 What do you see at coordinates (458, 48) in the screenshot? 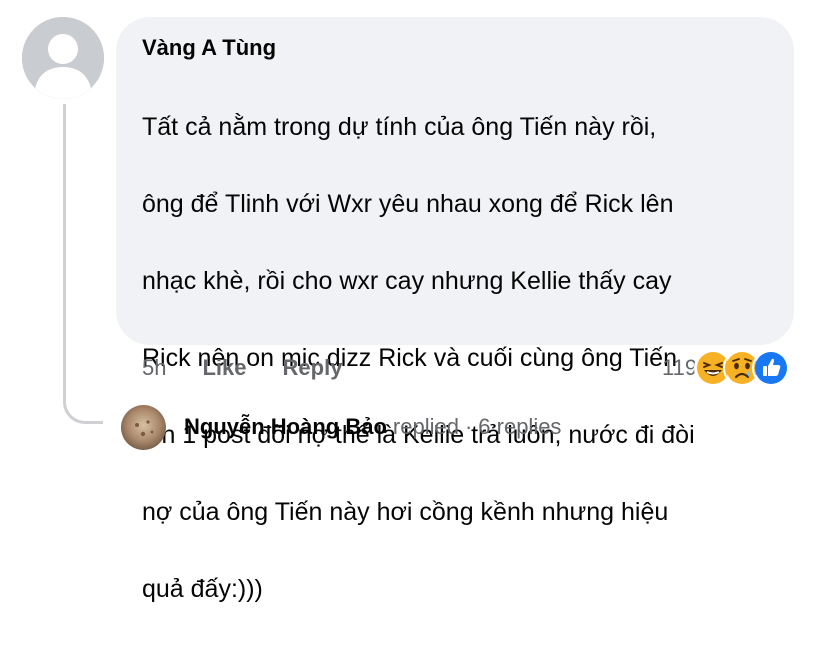
I see `comment-author: Vàng A Tùng` at bounding box center [458, 48].